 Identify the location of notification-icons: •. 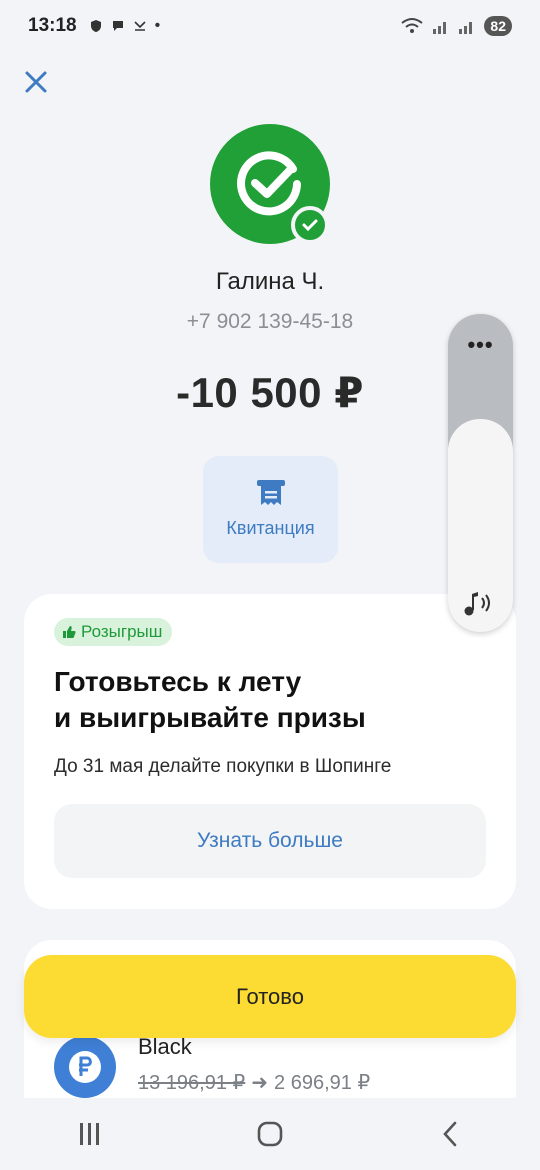
(125, 26).